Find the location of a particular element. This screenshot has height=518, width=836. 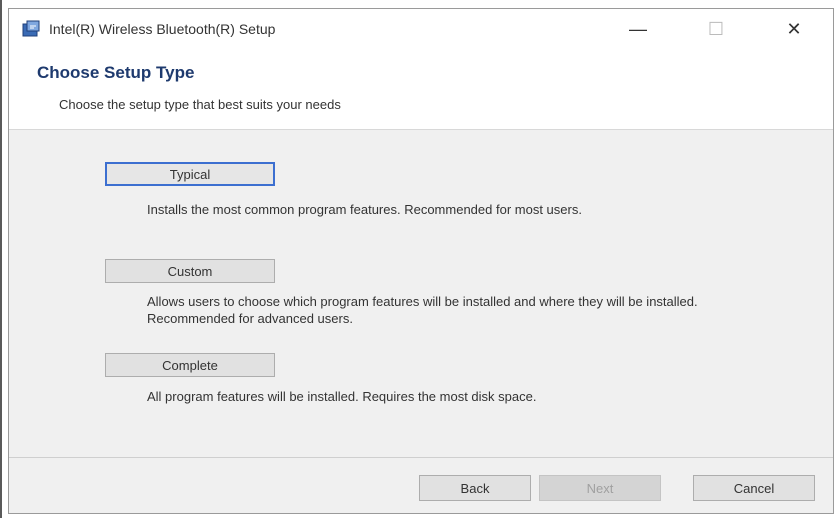

back-button: Back is located at coordinates (475, 488).